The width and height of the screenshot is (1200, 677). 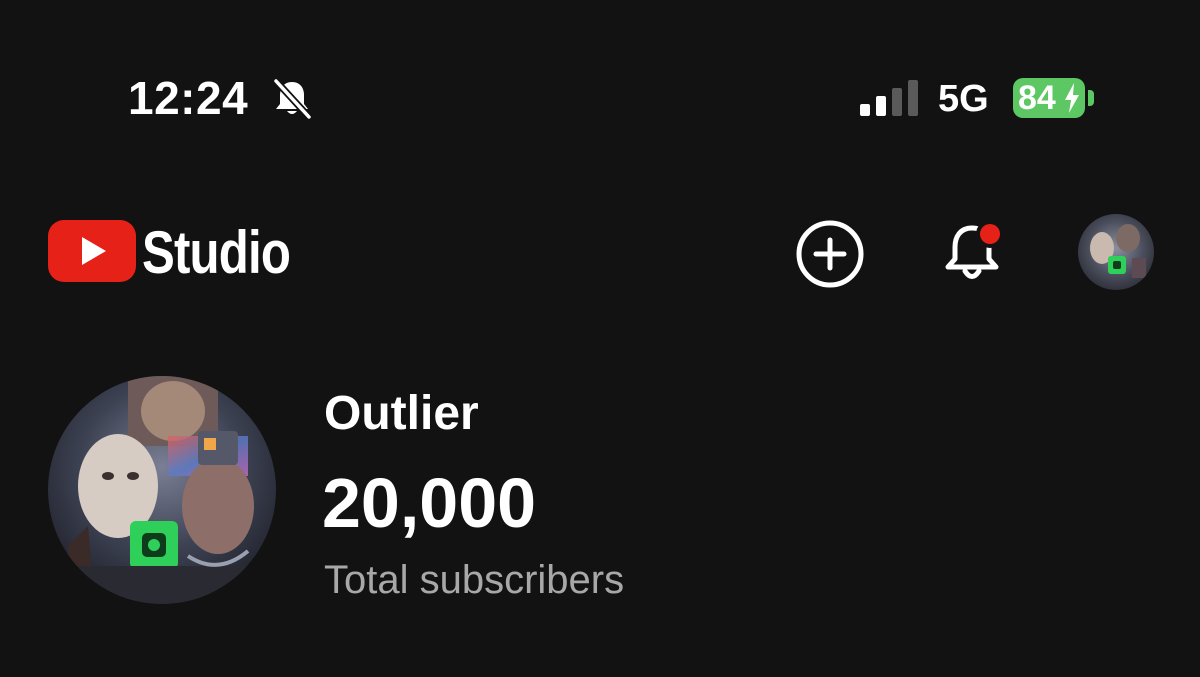 I want to click on account-avatar, so click(x=1116, y=252).